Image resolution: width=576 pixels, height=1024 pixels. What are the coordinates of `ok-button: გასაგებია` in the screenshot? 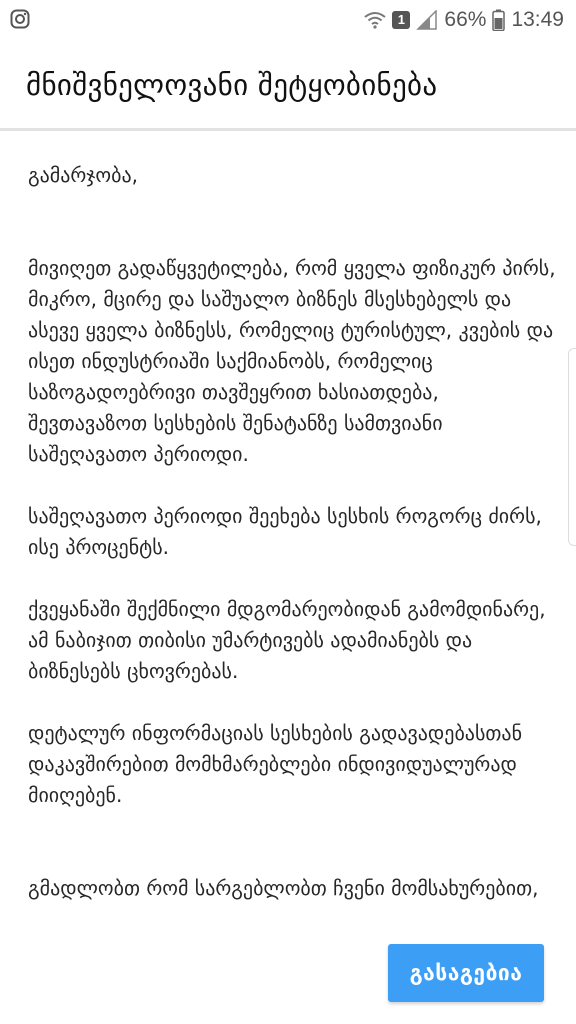 It's located at (466, 973).